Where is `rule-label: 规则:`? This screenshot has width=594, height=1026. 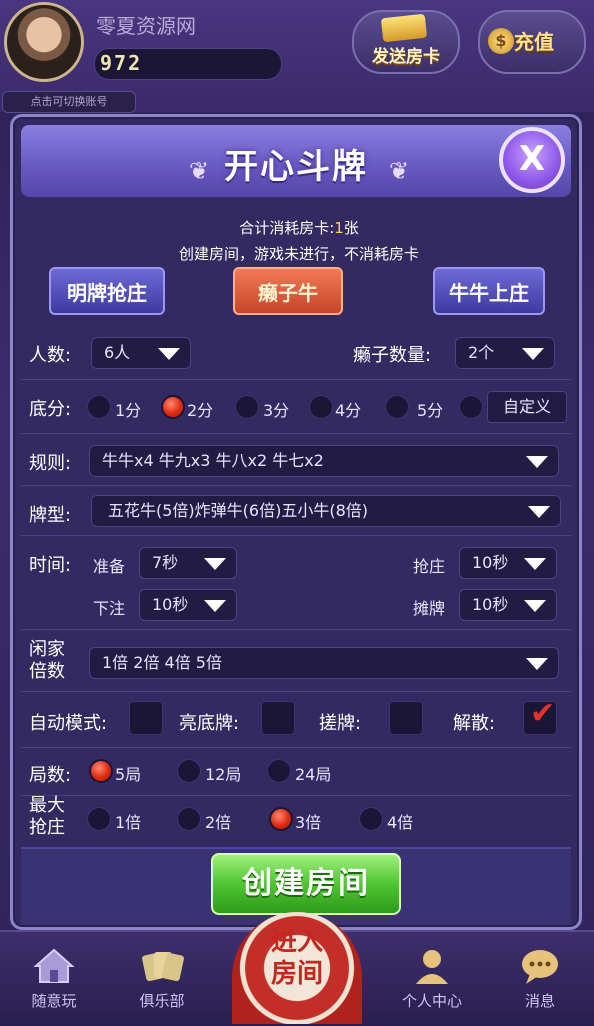
rule-label: 规则: is located at coordinates (50, 463).